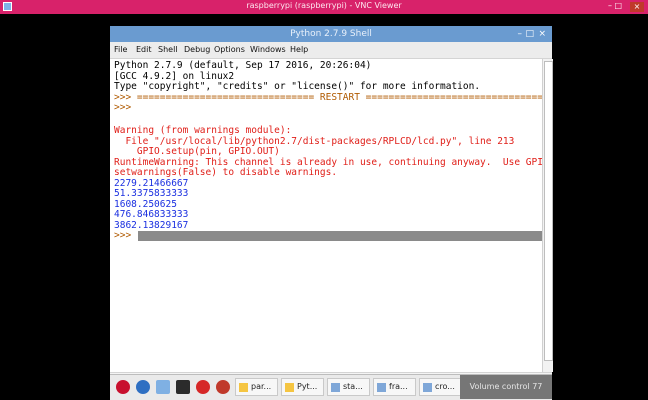  I want to click on wolfram-icon, so click(223, 387).